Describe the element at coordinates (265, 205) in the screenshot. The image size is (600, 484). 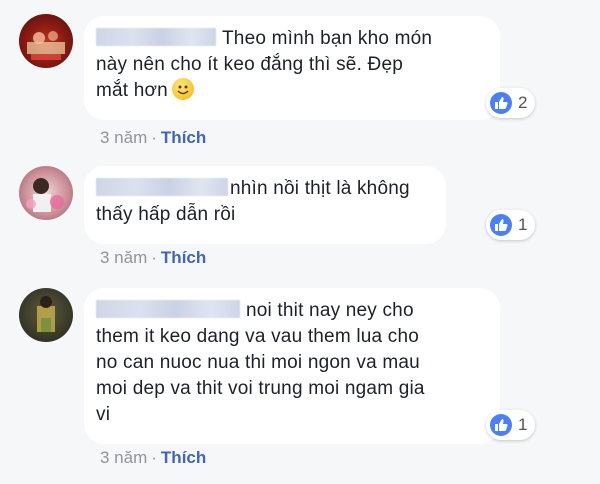
I see `comment-bubble: nhìn nồi thịt là không thấy hấp dẫn rồi` at that location.